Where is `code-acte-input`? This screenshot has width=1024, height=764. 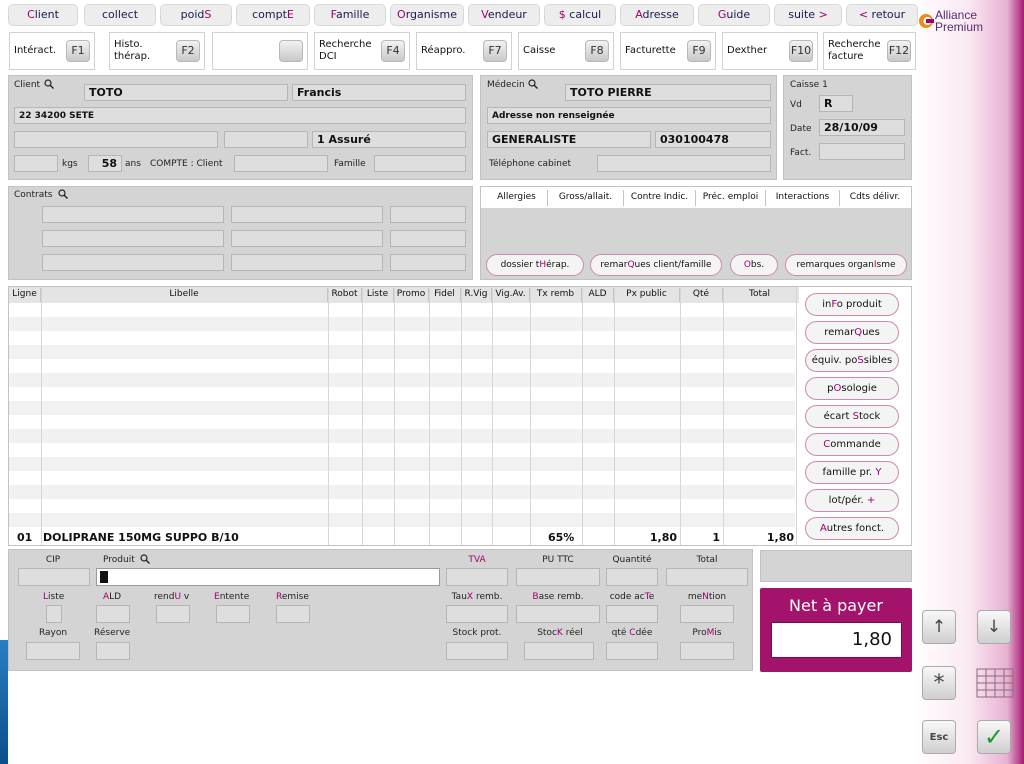 code-acte-input is located at coordinates (632, 614).